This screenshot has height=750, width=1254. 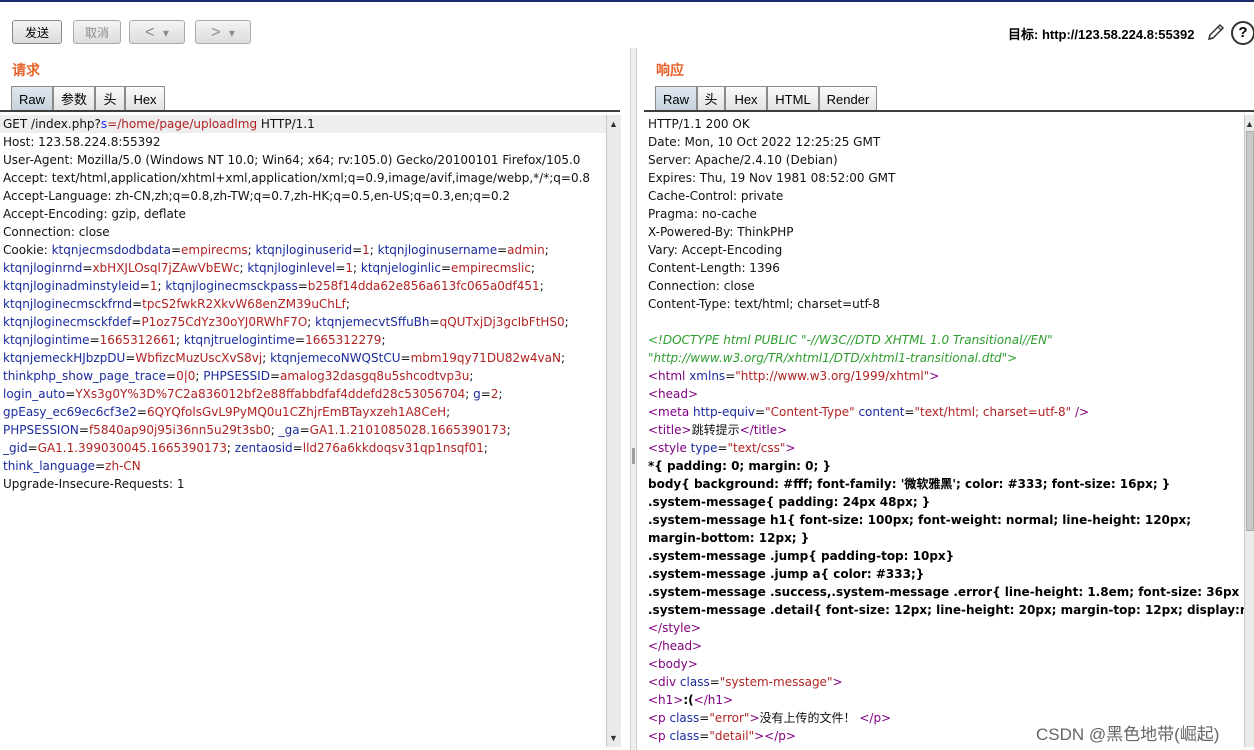 I want to click on request-line-token: ktqnjeloginlic, so click(x=400, y=268).